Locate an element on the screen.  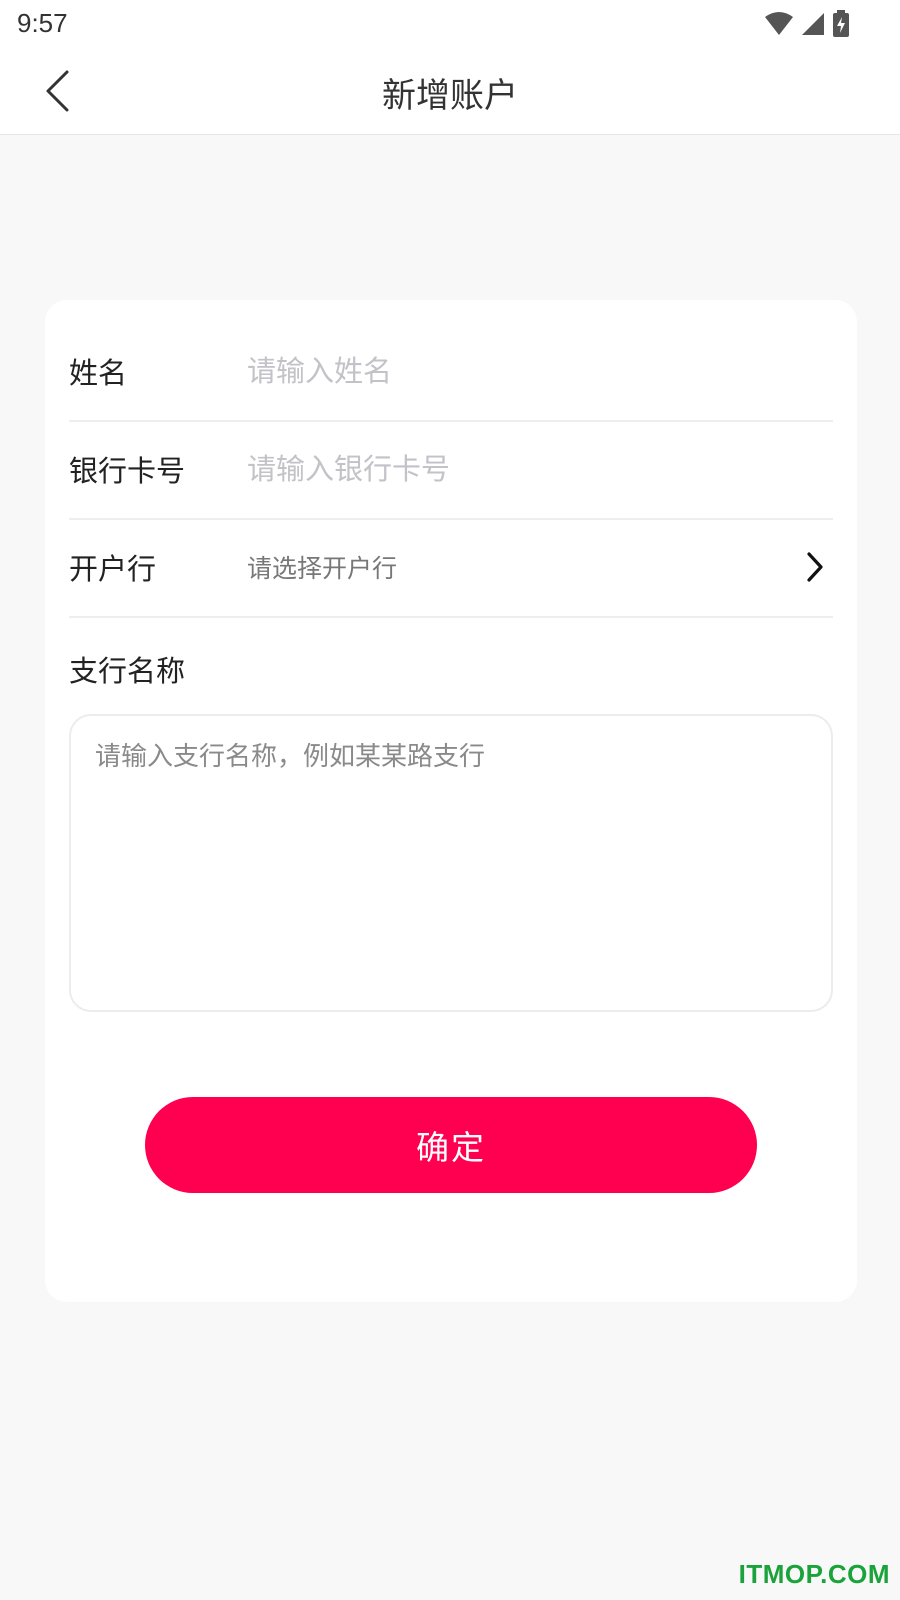
branch-label: 支行名称 is located at coordinates (127, 671).